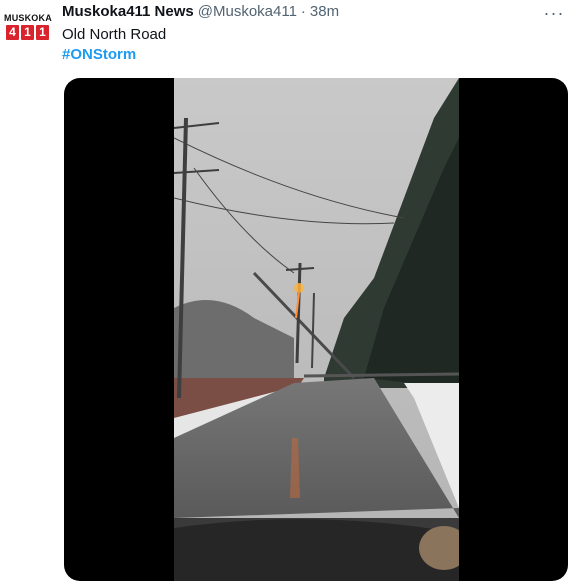 Image resolution: width=577 pixels, height=587 pixels. What do you see at coordinates (554, 13) in the screenshot?
I see `more-options-icon: ···` at bounding box center [554, 13].